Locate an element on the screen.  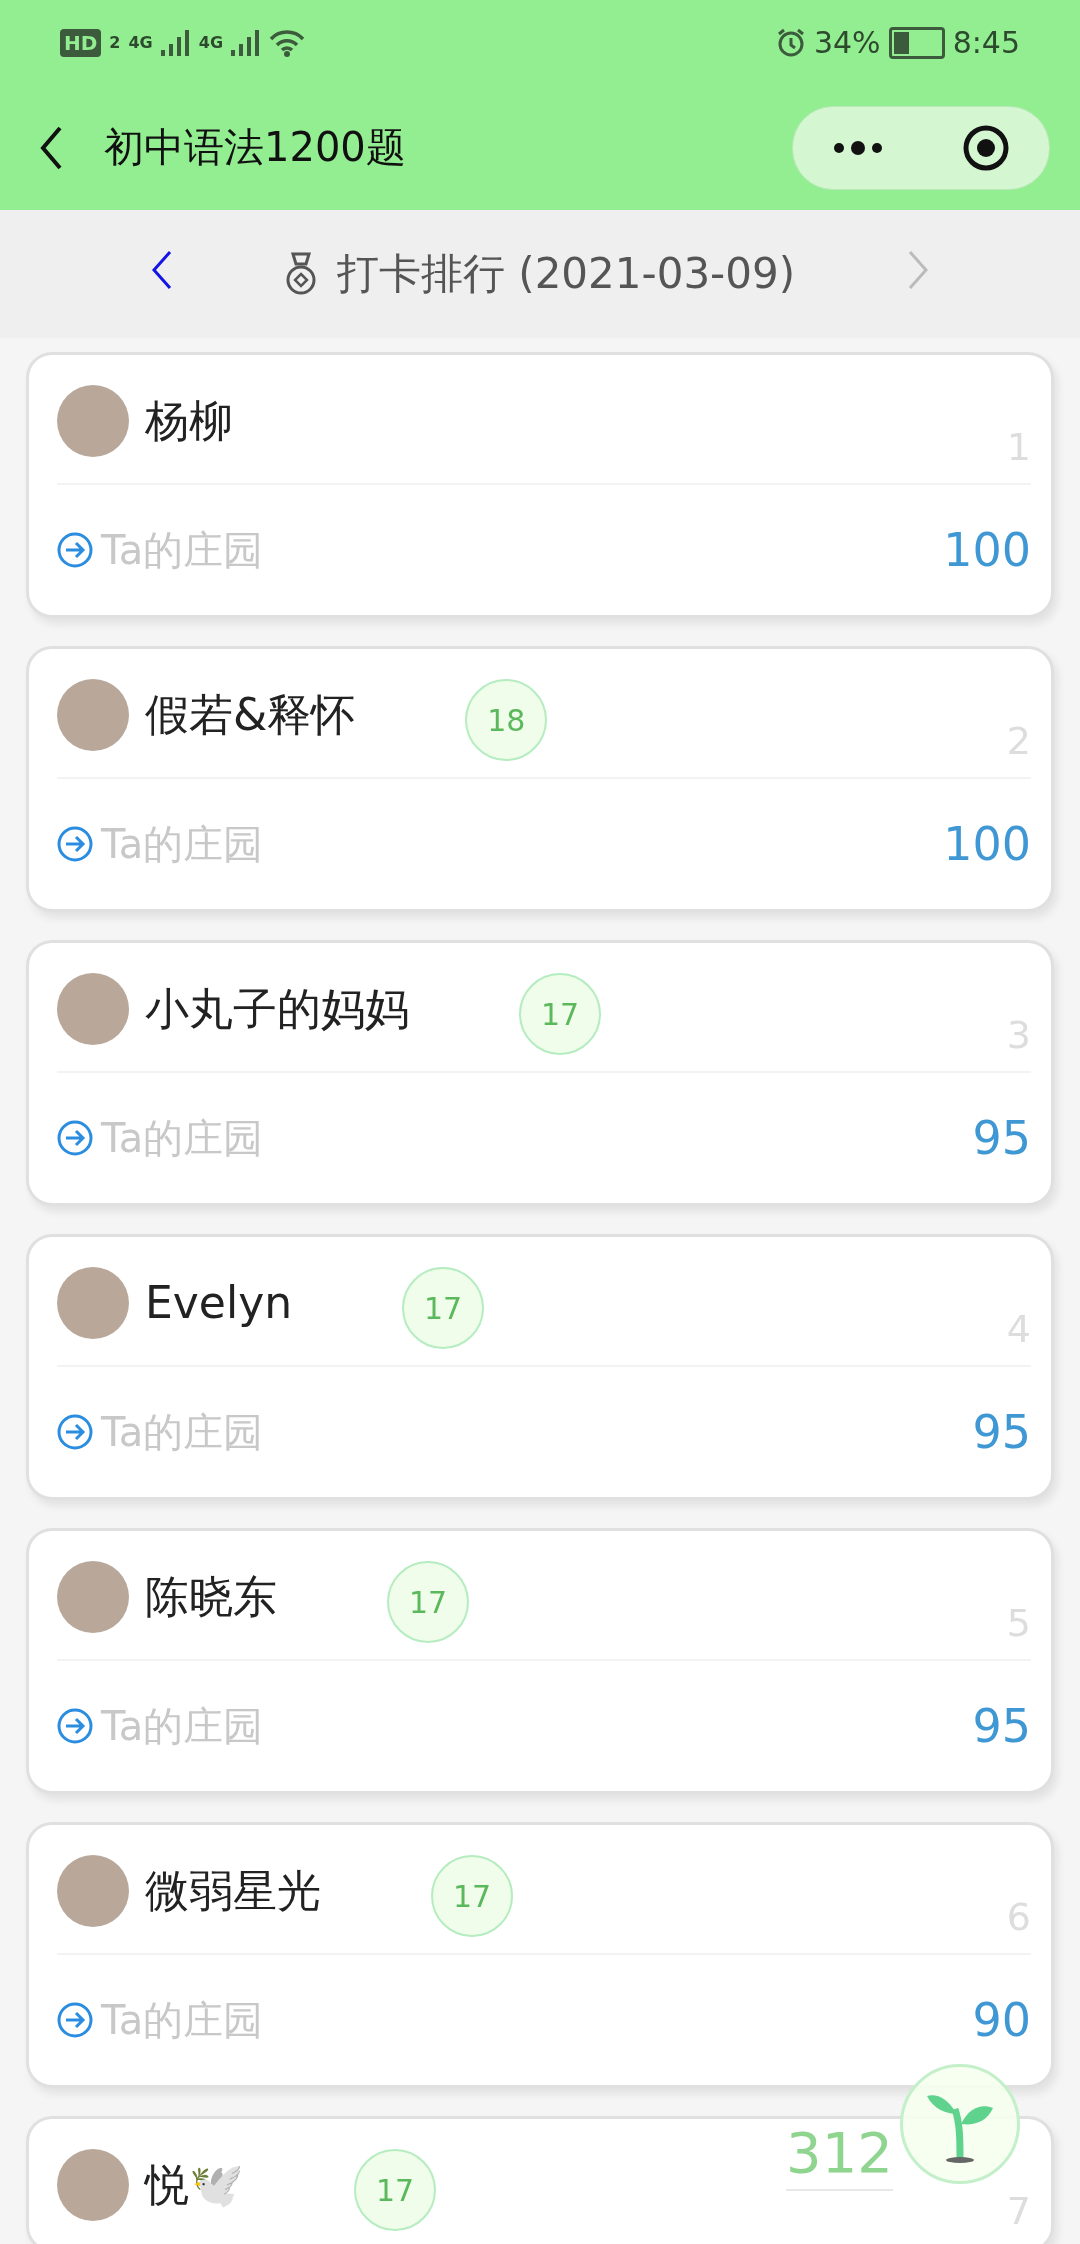
close-target-icon is located at coordinates (985, 147).